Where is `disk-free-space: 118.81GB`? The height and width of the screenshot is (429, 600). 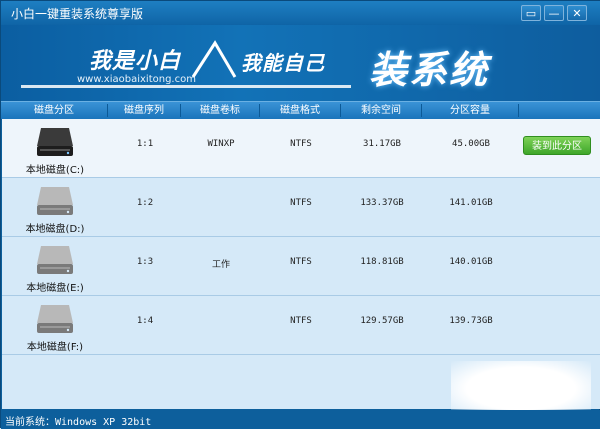 disk-free-space: 118.81GB is located at coordinates (382, 262).